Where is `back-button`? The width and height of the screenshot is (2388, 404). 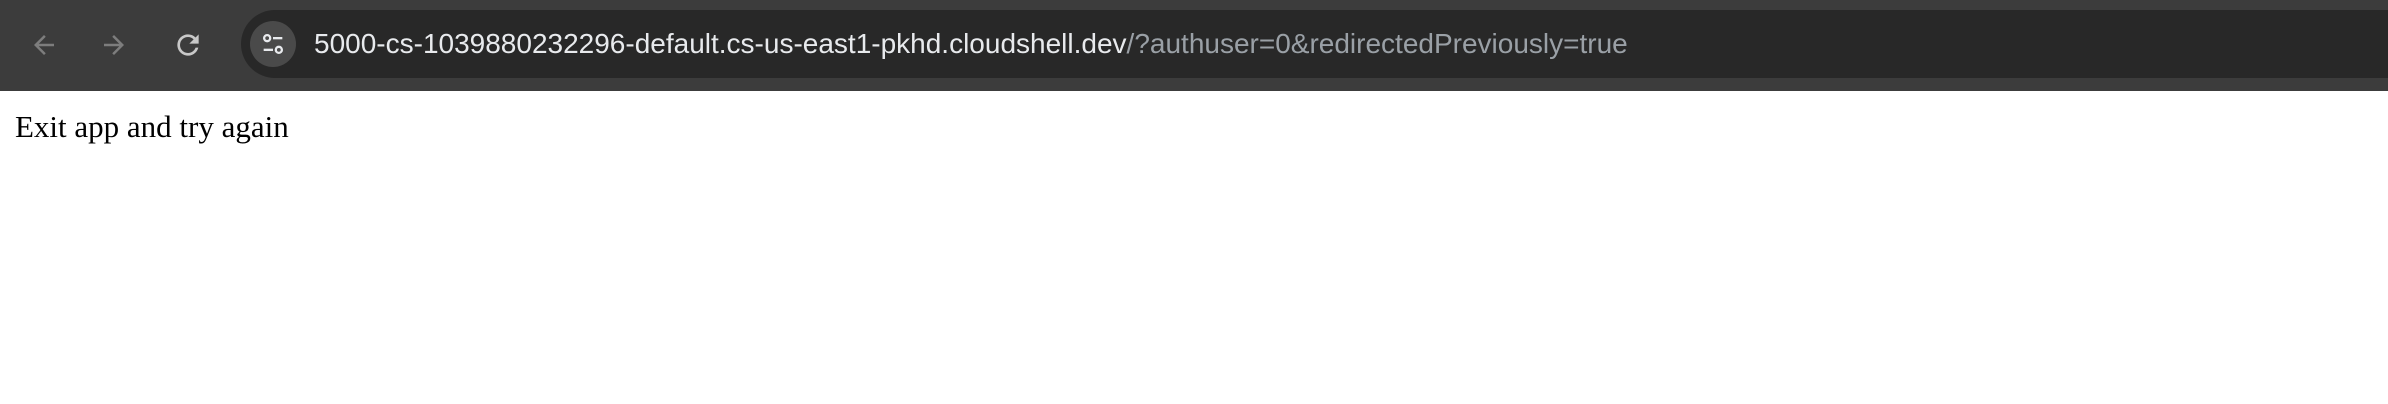
back-button is located at coordinates (44, 45).